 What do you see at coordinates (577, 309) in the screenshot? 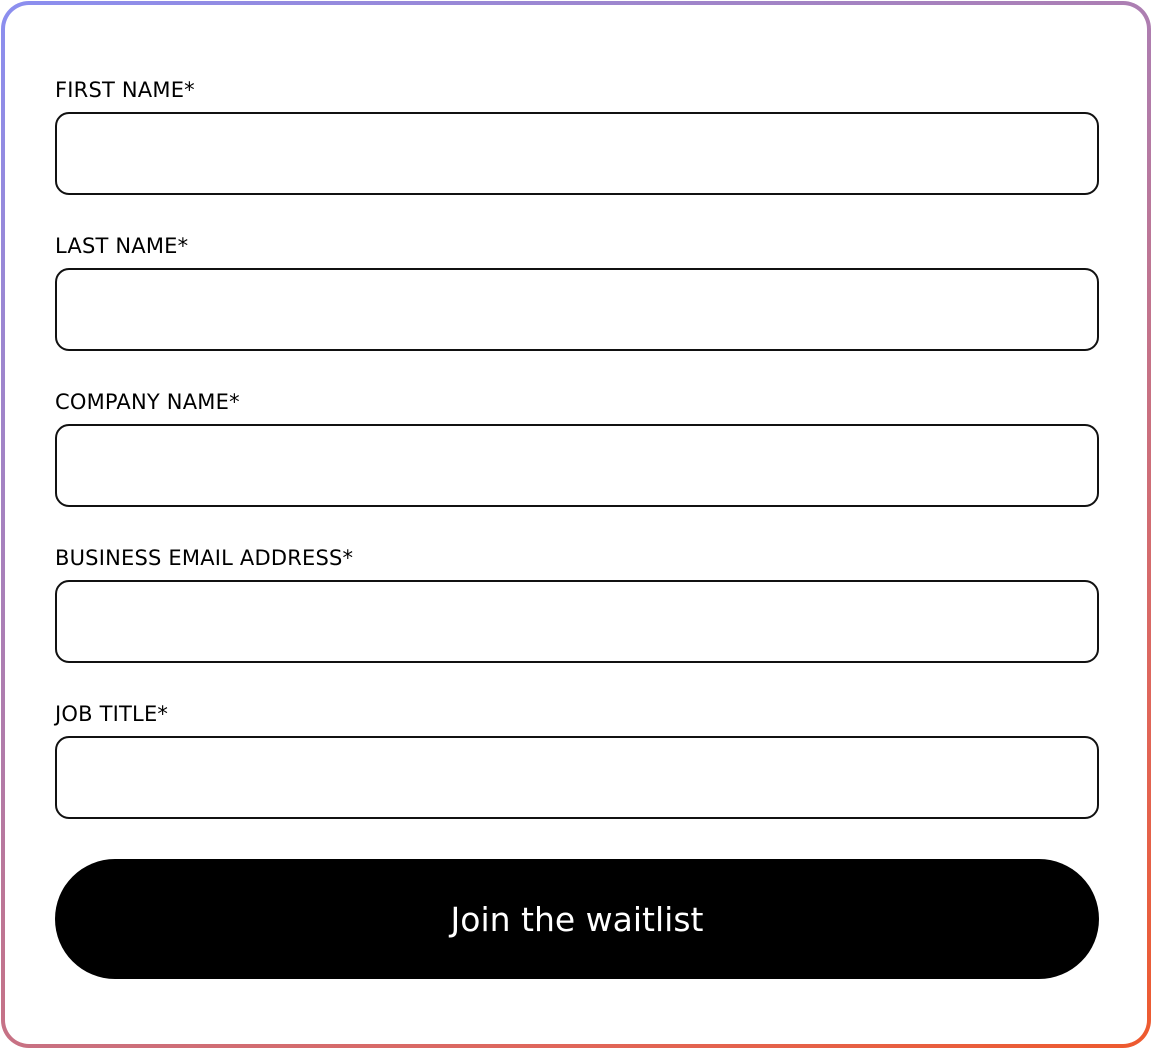
I see `last-name-input` at bounding box center [577, 309].